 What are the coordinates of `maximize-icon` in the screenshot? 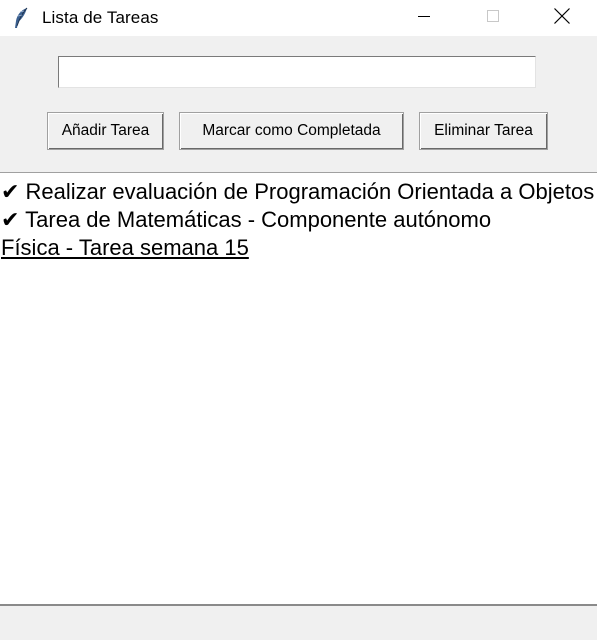 It's located at (493, 18).